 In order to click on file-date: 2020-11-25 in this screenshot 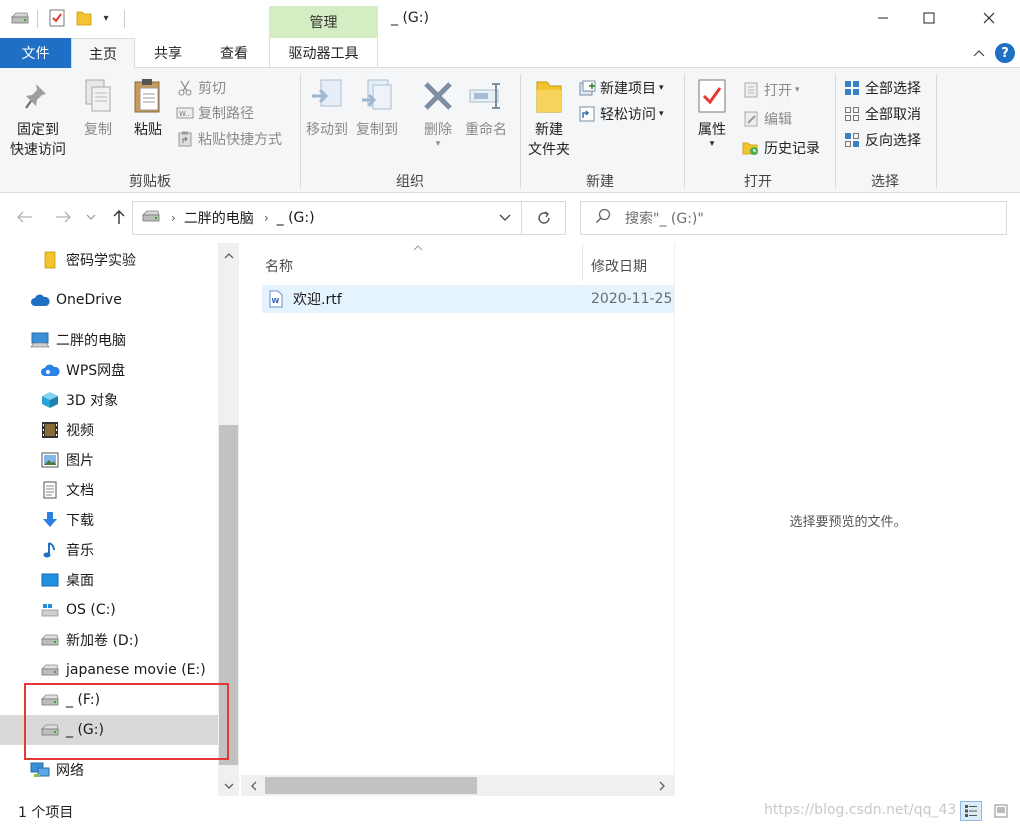, I will do `click(632, 299)`.